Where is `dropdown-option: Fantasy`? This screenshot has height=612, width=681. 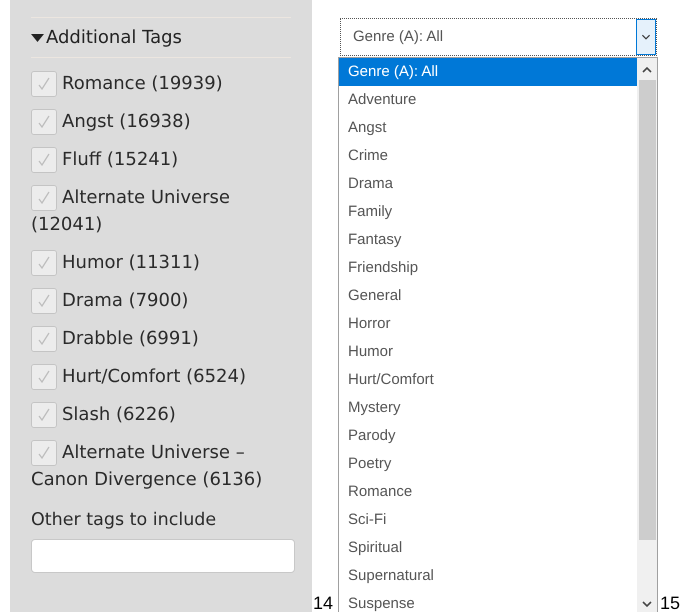 dropdown-option: Fantasy is located at coordinates (488, 240).